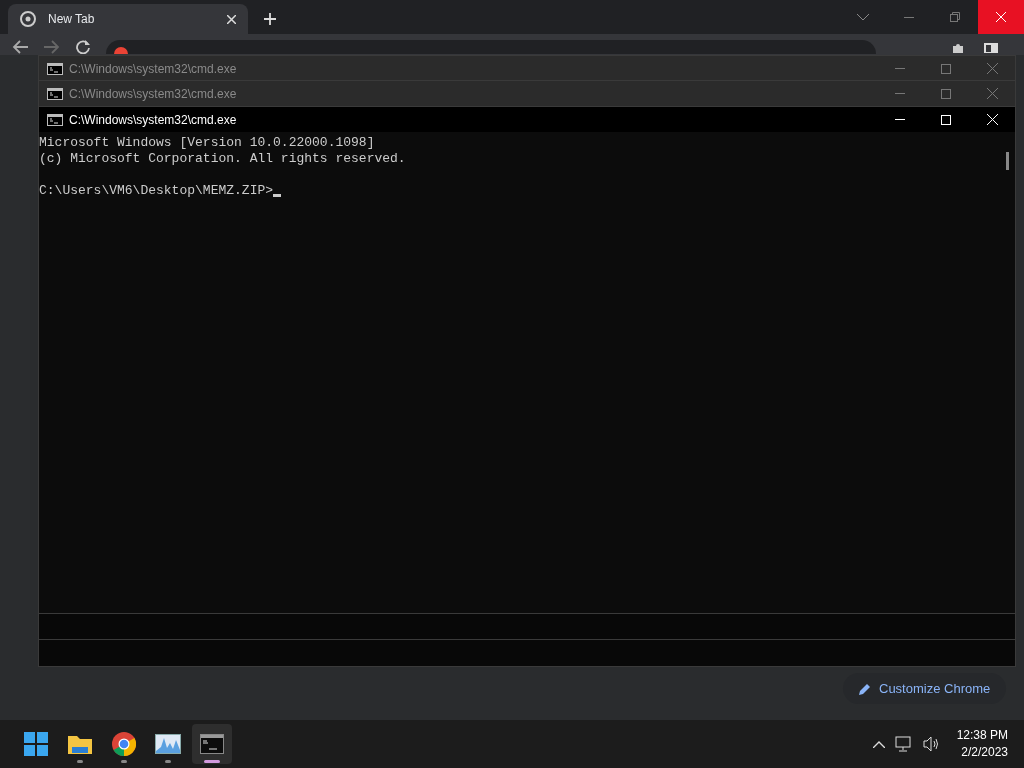 Image resolution: width=1024 pixels, height=768 pixels. Describe the element at coordinates (222, 159) in the screenshot. I see `console-line: (c) Microsoft Corporation. All rights reserved.` at that location.